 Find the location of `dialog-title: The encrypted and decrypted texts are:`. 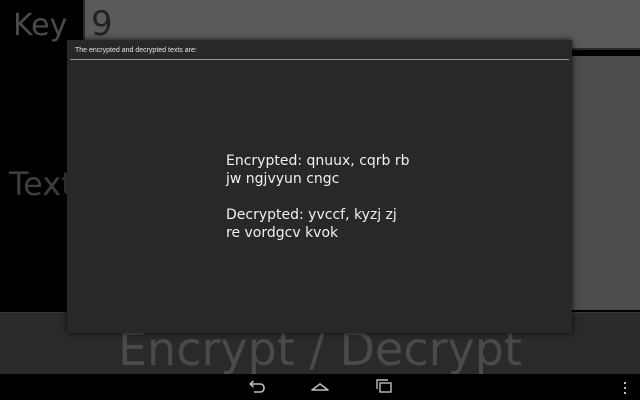

dialog-title: The encrypted and decrypted texts are: is located at coordinates (136, 50).